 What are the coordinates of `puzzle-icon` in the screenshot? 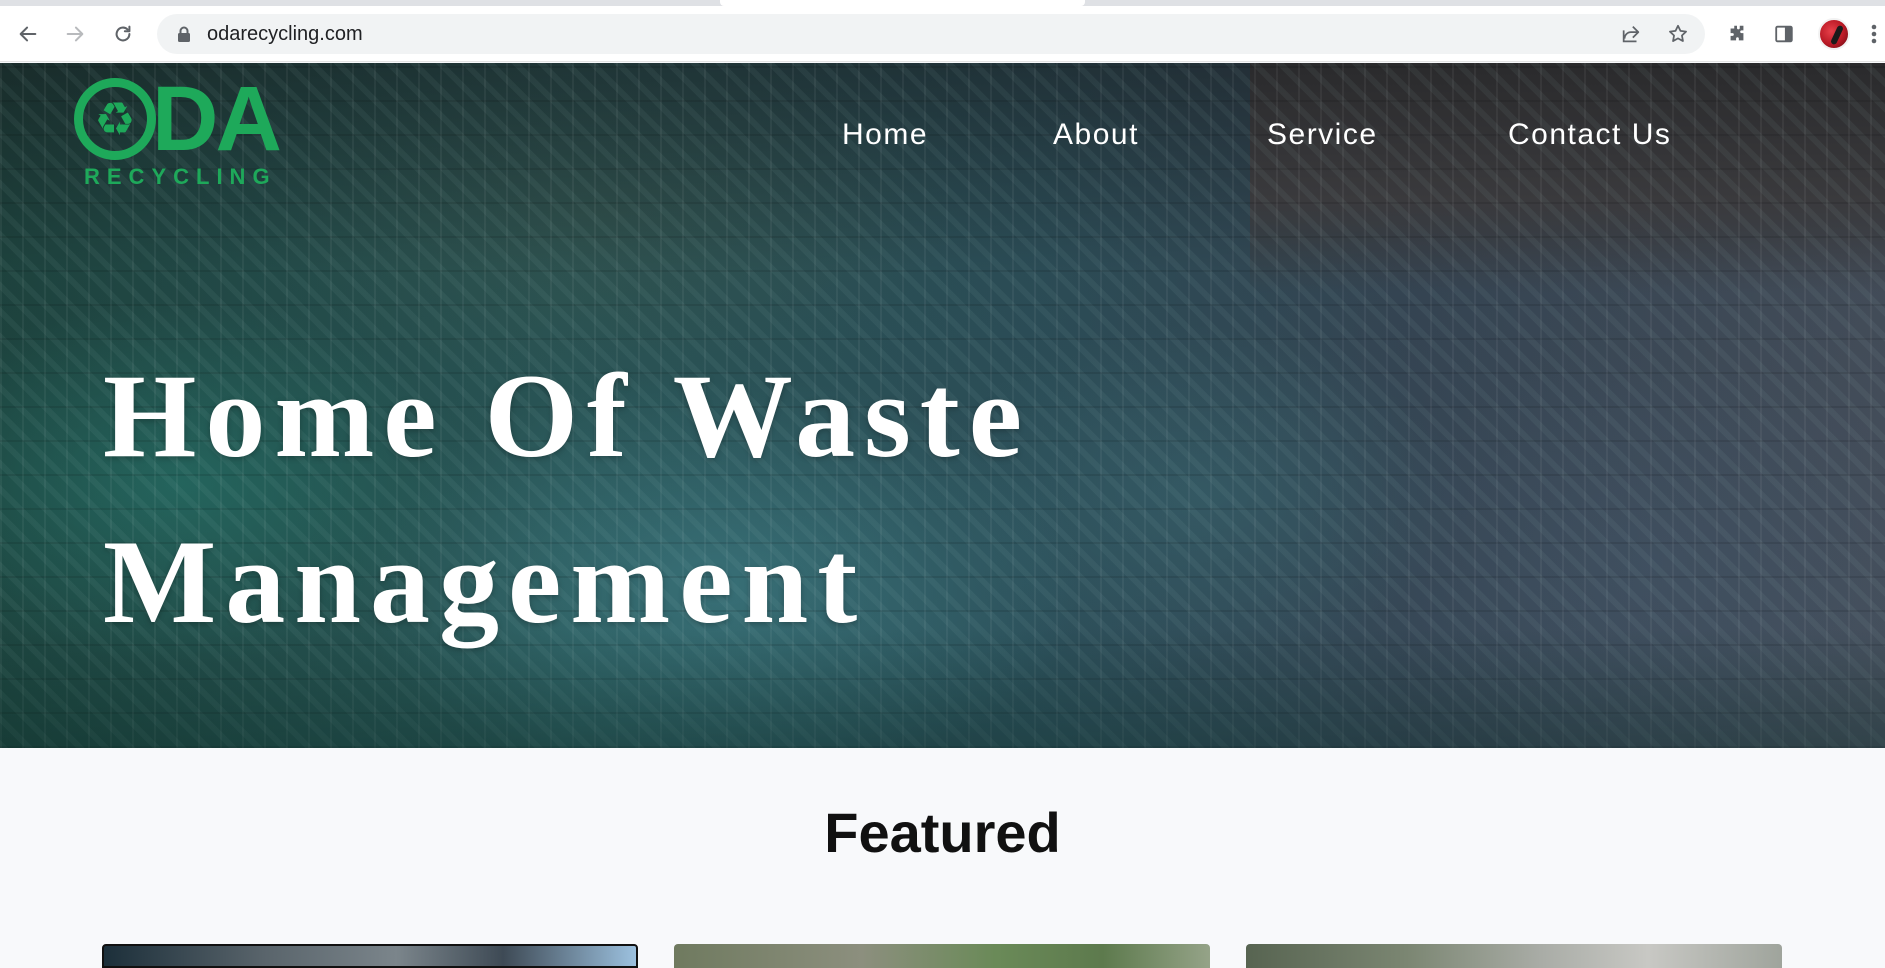 It's located at (1737, 34).